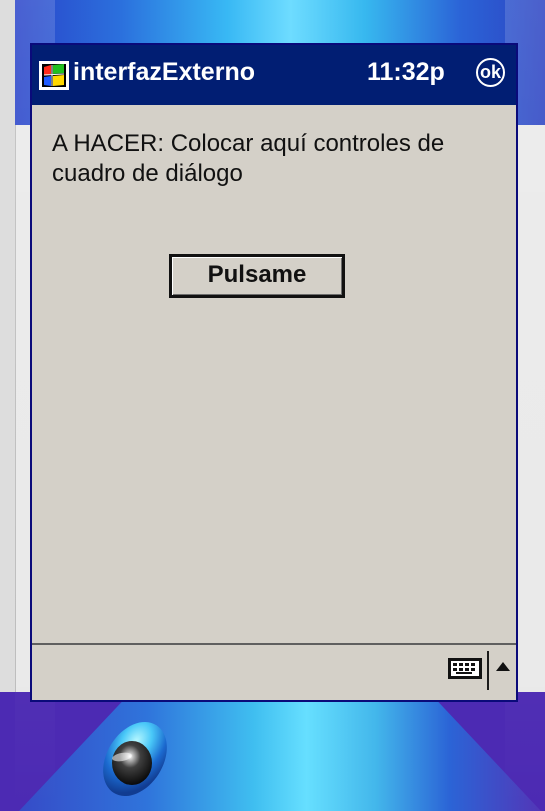  Describe the element at coordinates (257, 276) in the screenshot. I see `pulsame-button: Pulsame` at that location.